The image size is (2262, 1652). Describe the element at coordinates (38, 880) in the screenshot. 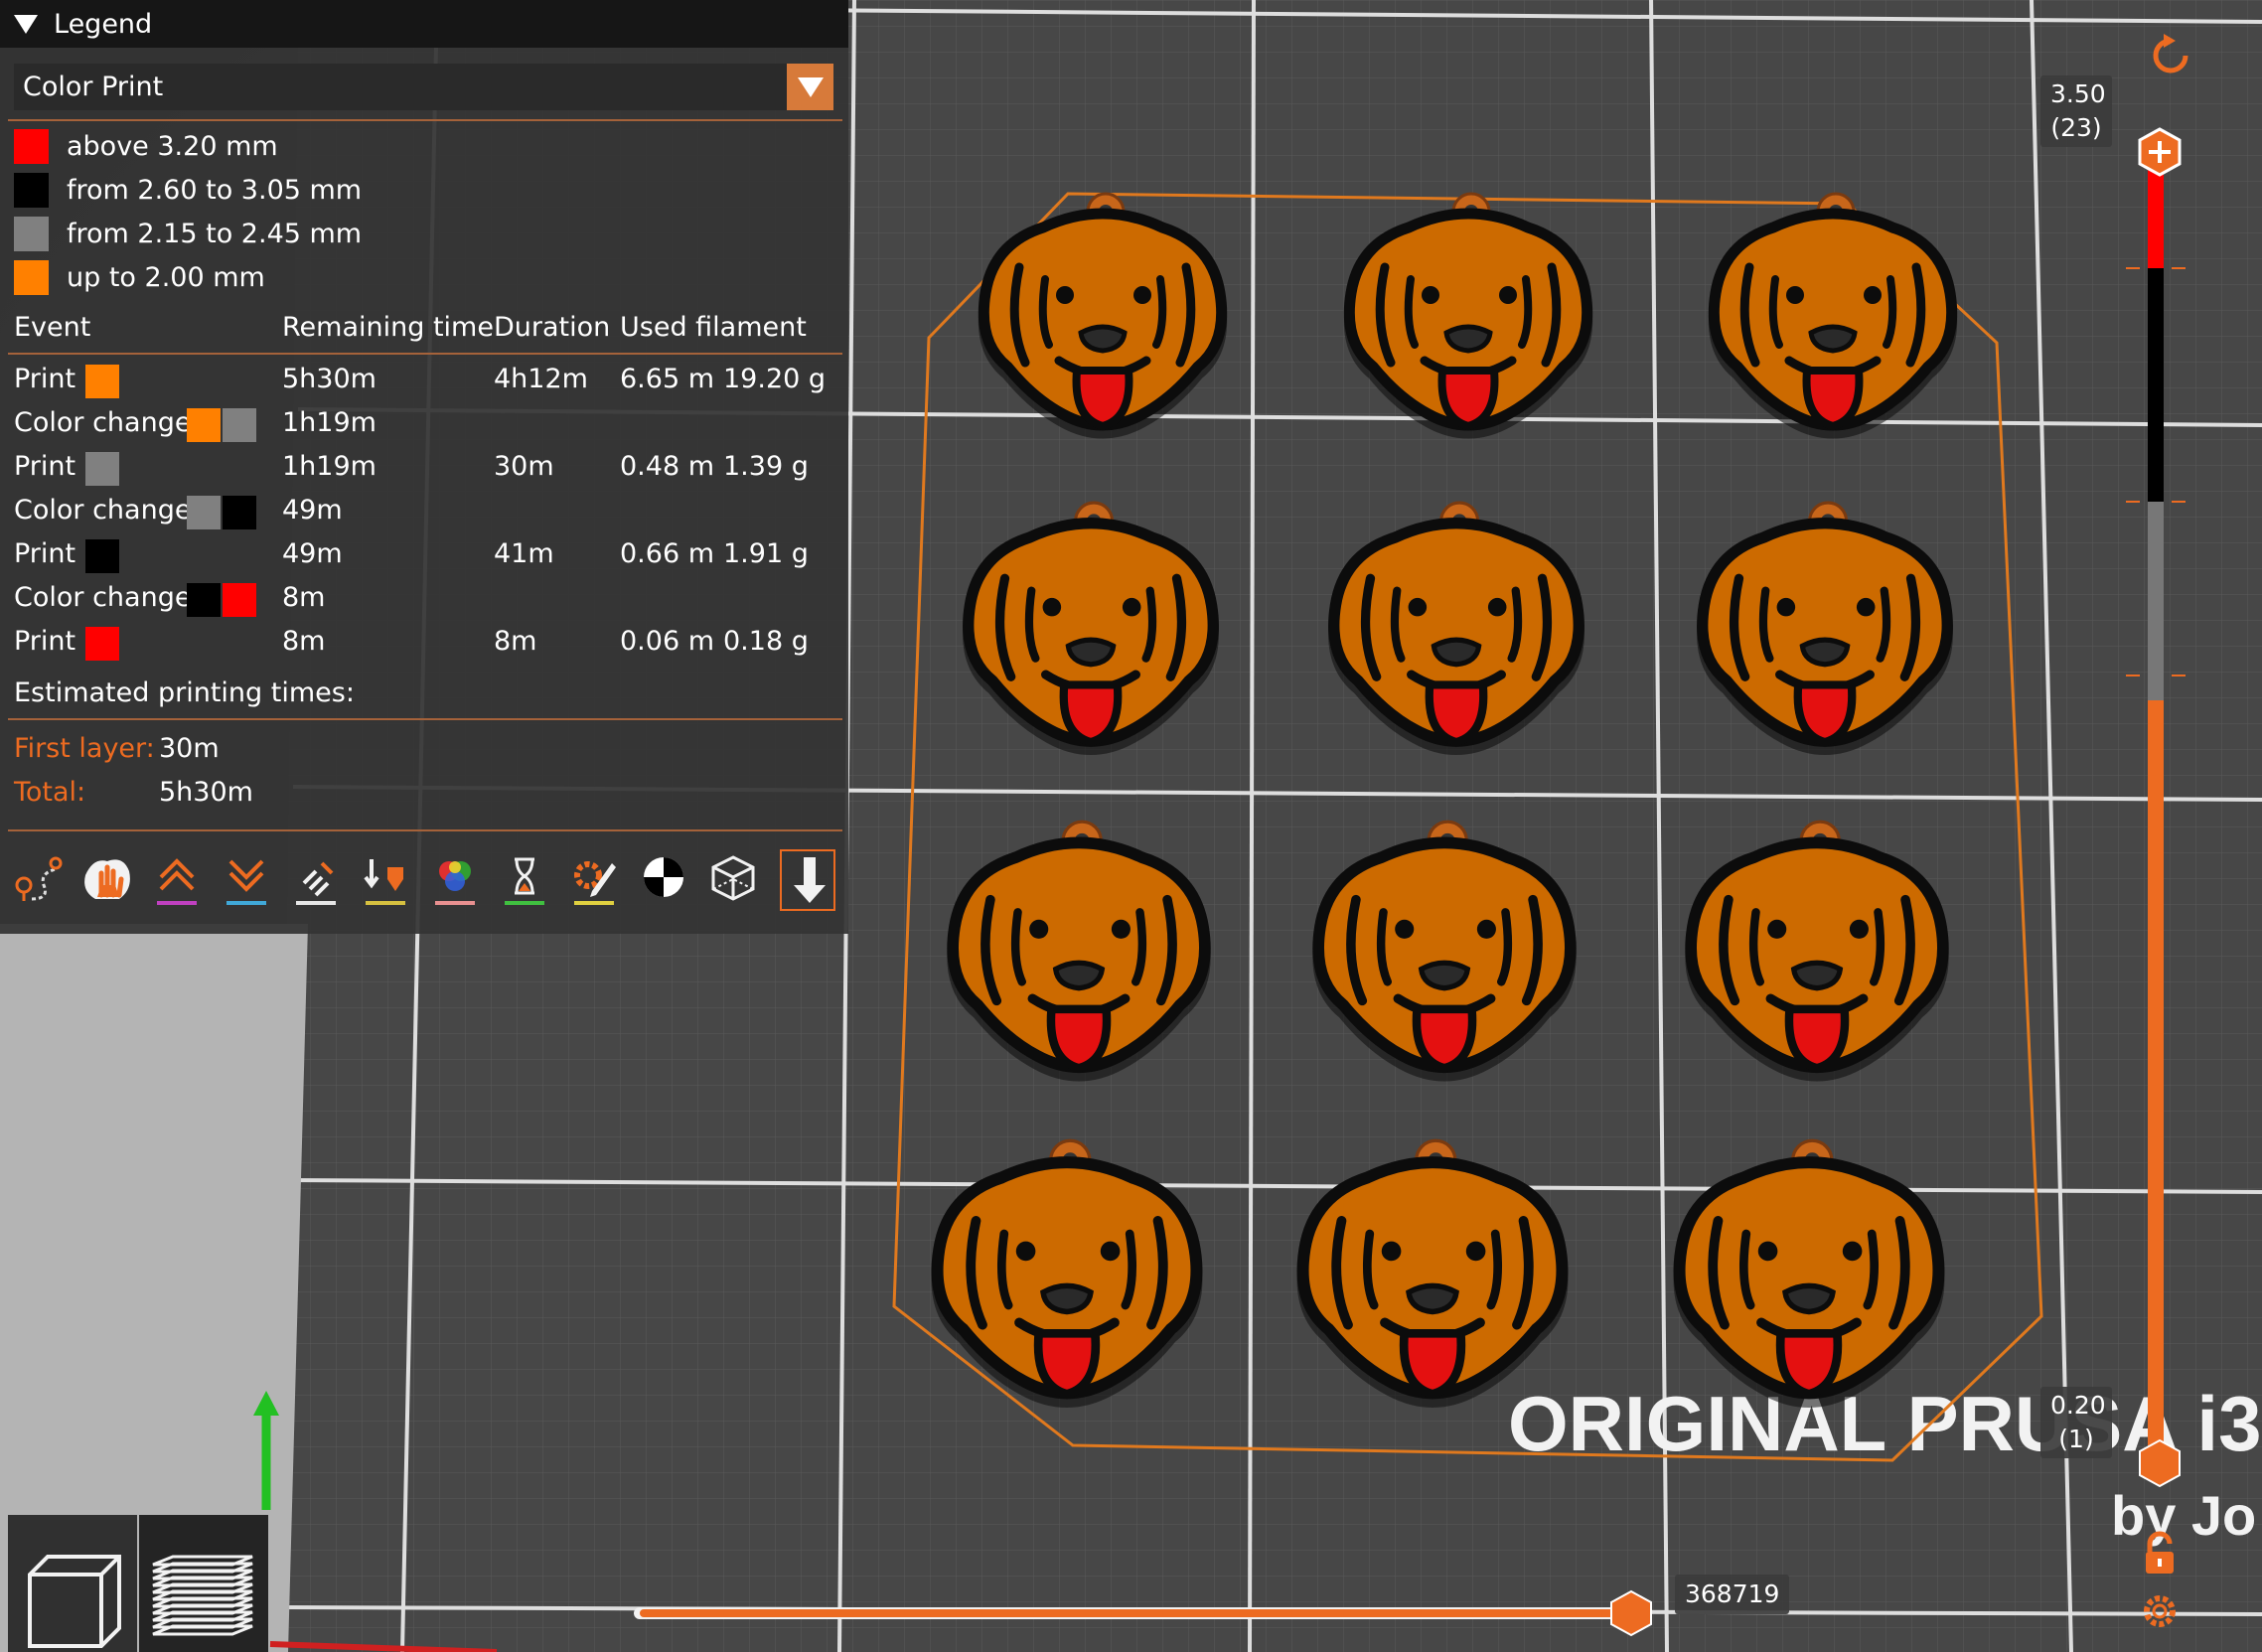

I see `travel-icon` at that location.